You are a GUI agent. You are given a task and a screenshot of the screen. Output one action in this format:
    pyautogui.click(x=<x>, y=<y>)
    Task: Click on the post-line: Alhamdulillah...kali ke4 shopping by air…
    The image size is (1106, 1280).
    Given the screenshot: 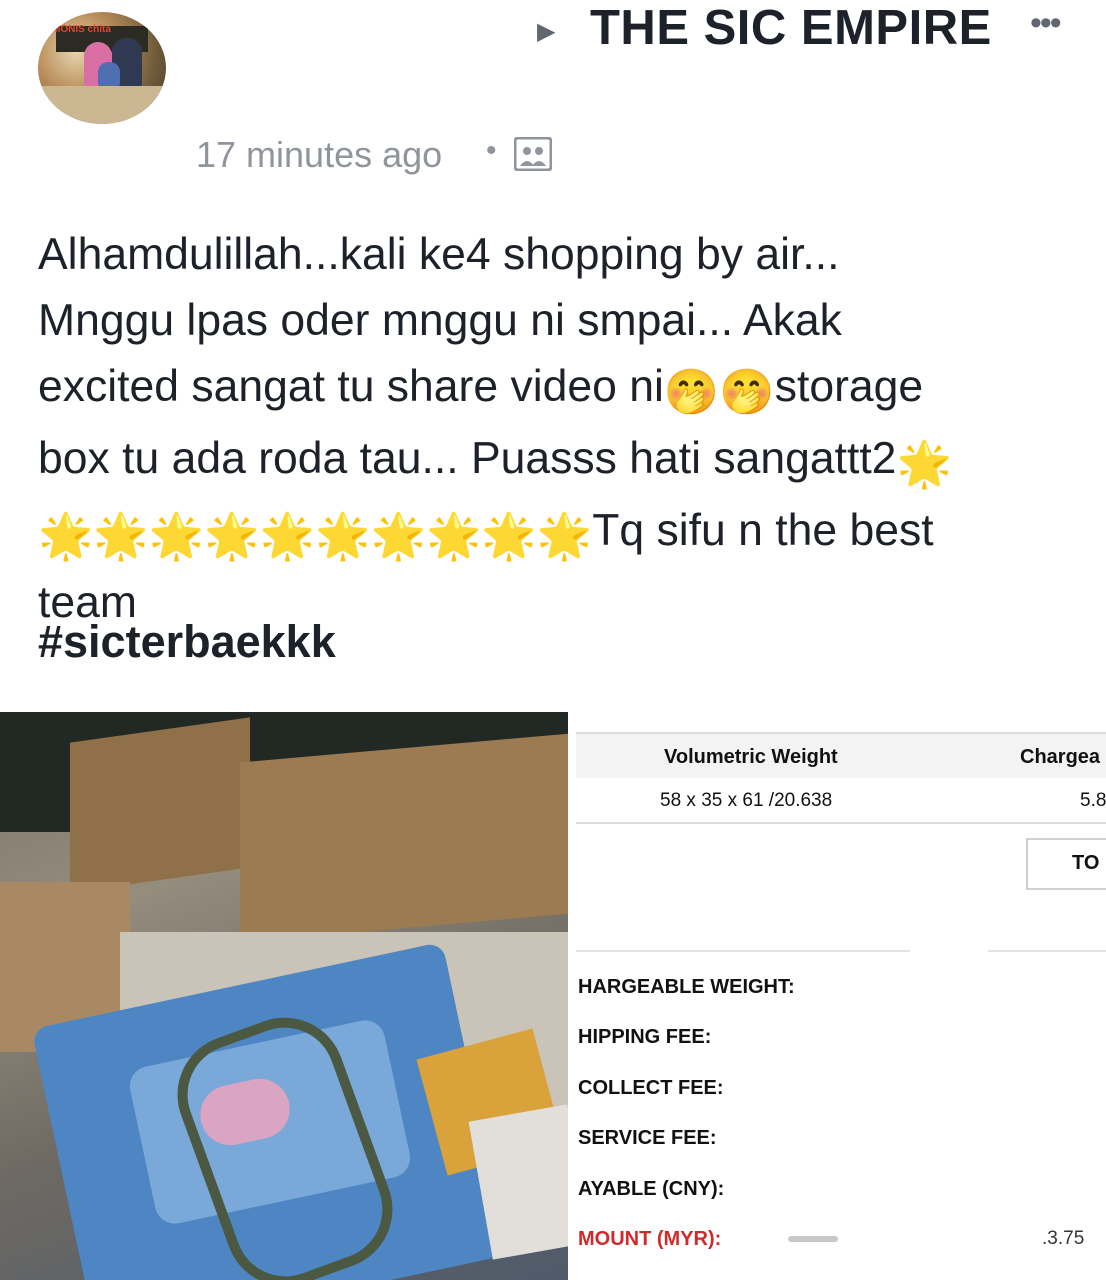 What is the action you would take?
    pyautogui.click(x=439, y=254)
    